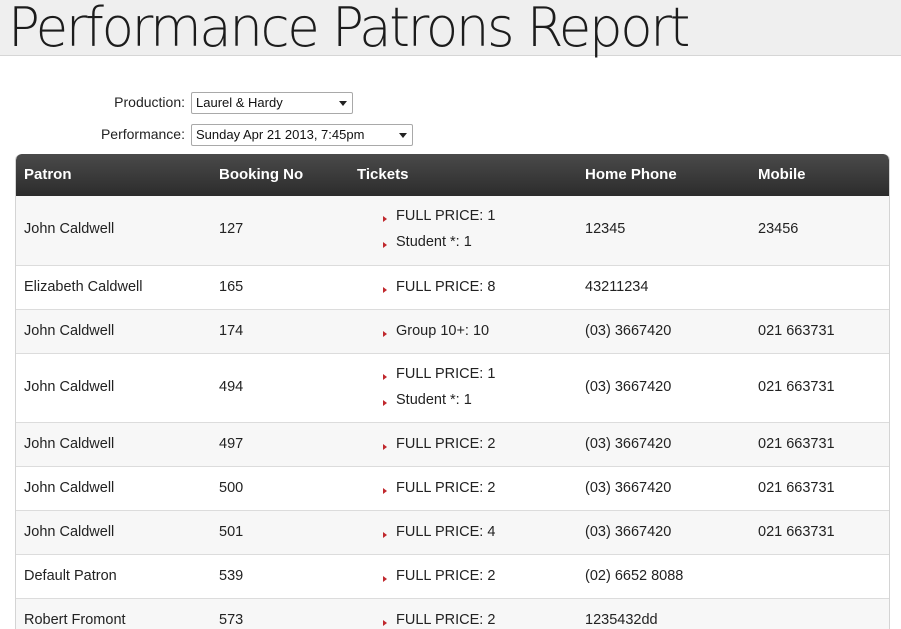  Describe the element at coordinates (48, 174) in the screenshot. I see `column-header-patron: Patron` at that location.